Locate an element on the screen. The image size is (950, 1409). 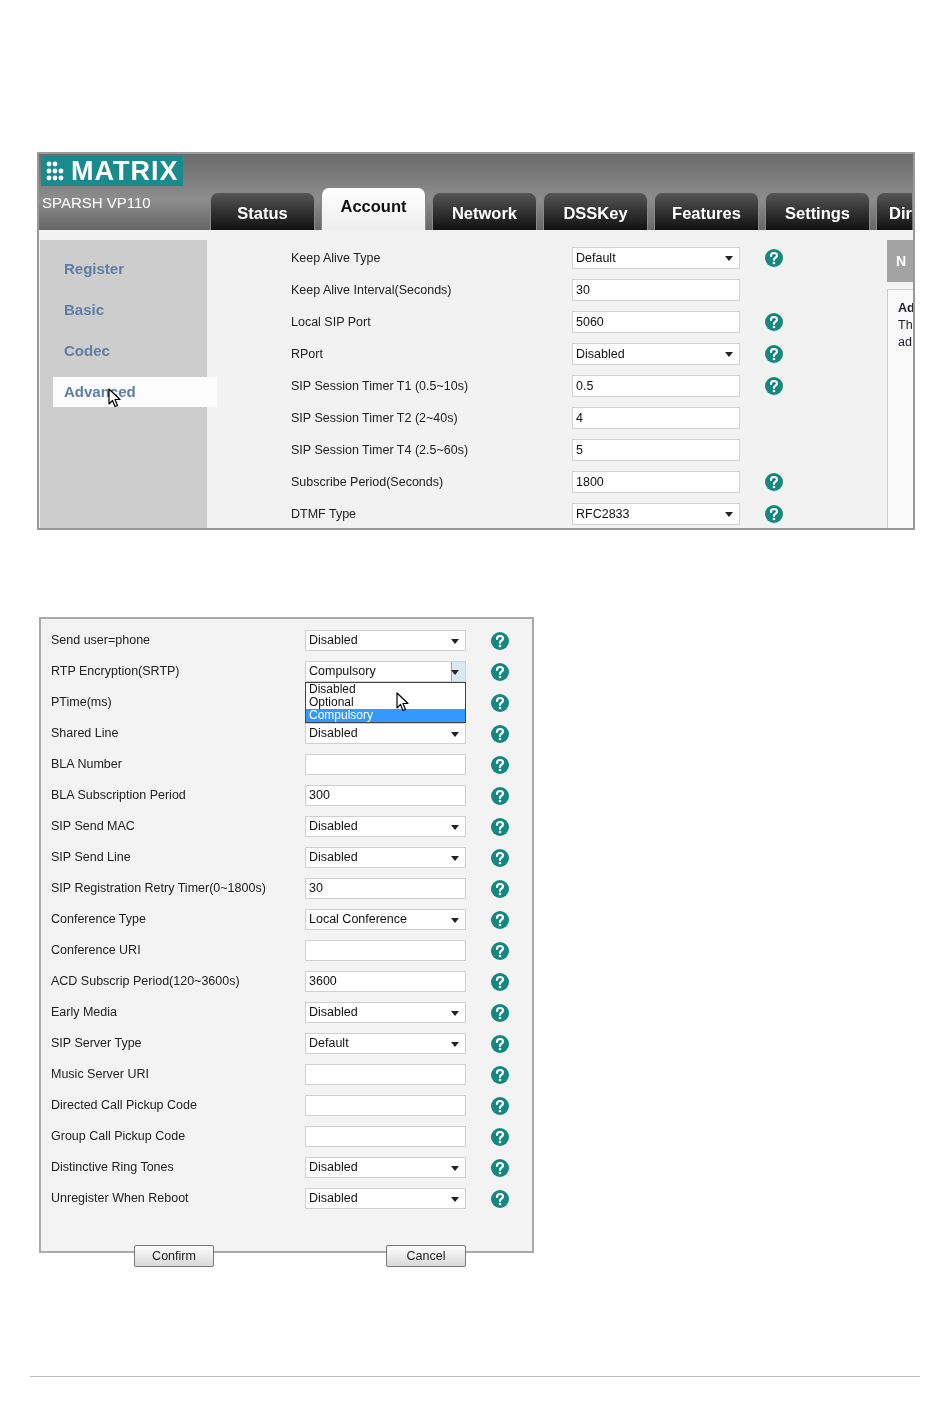
field-label: Send user=phone is located at coordinates (101, 641).